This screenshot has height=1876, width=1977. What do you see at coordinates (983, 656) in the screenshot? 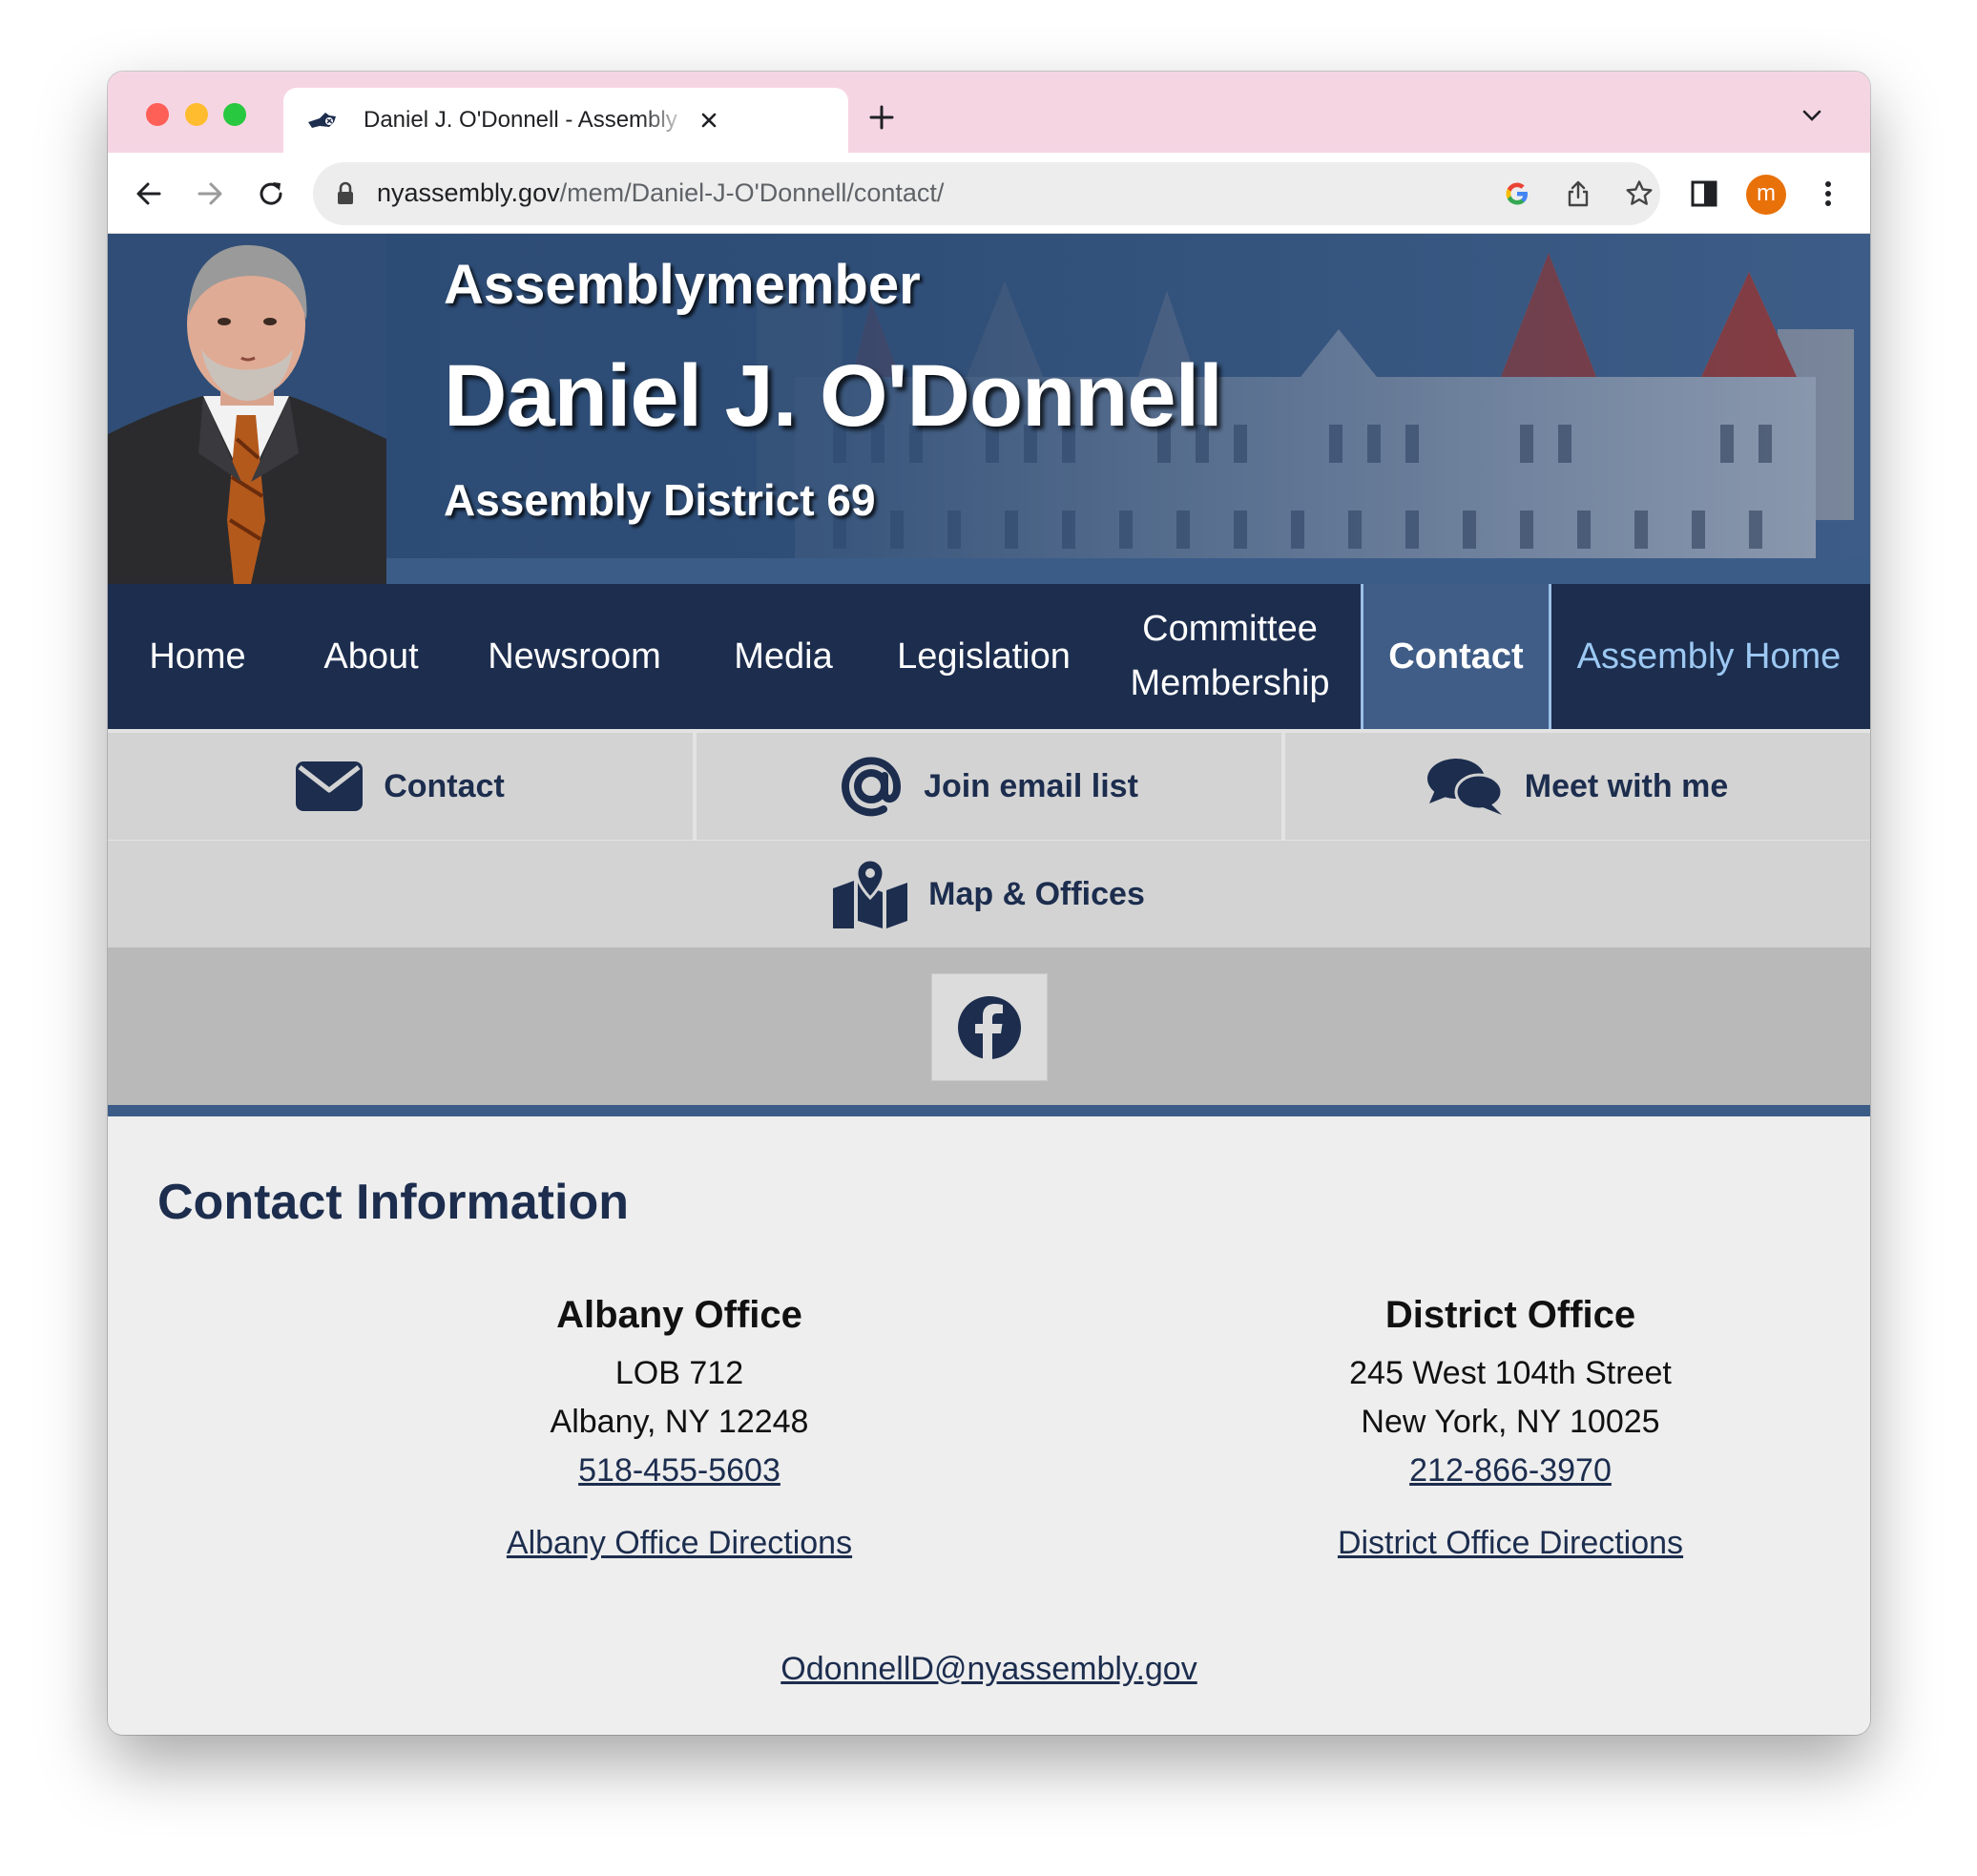
I see `nav-legislation: Legislation` at bounding box center [983, 656].